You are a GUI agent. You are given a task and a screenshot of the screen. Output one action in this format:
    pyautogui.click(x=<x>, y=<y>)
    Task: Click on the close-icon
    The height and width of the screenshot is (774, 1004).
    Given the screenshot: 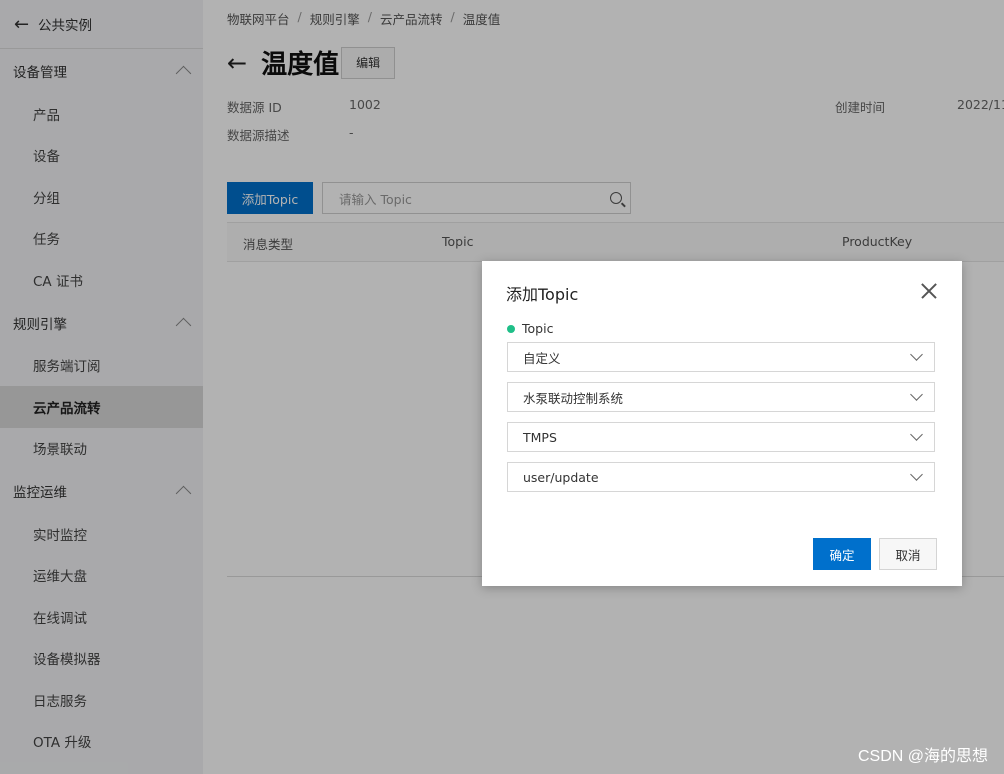 What is the action you would take?
    pyautogui.click(x=929, y=291)
    